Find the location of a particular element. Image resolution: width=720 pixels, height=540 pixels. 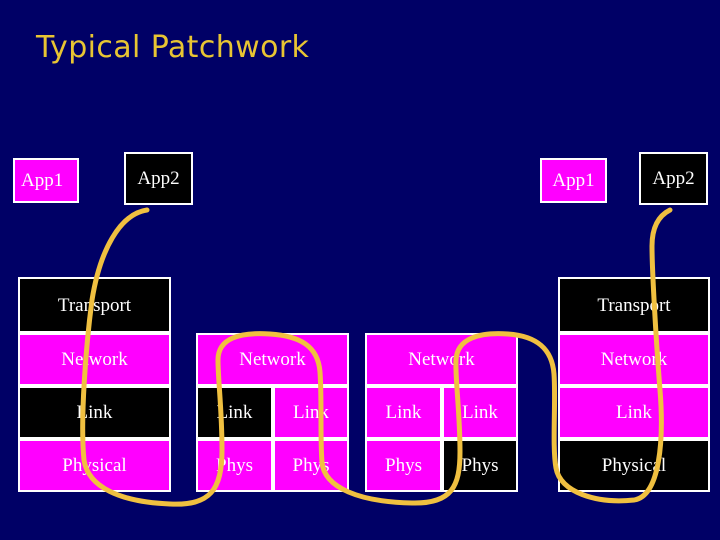

left-host-link-label: Link is located at coordinates (94, 412).